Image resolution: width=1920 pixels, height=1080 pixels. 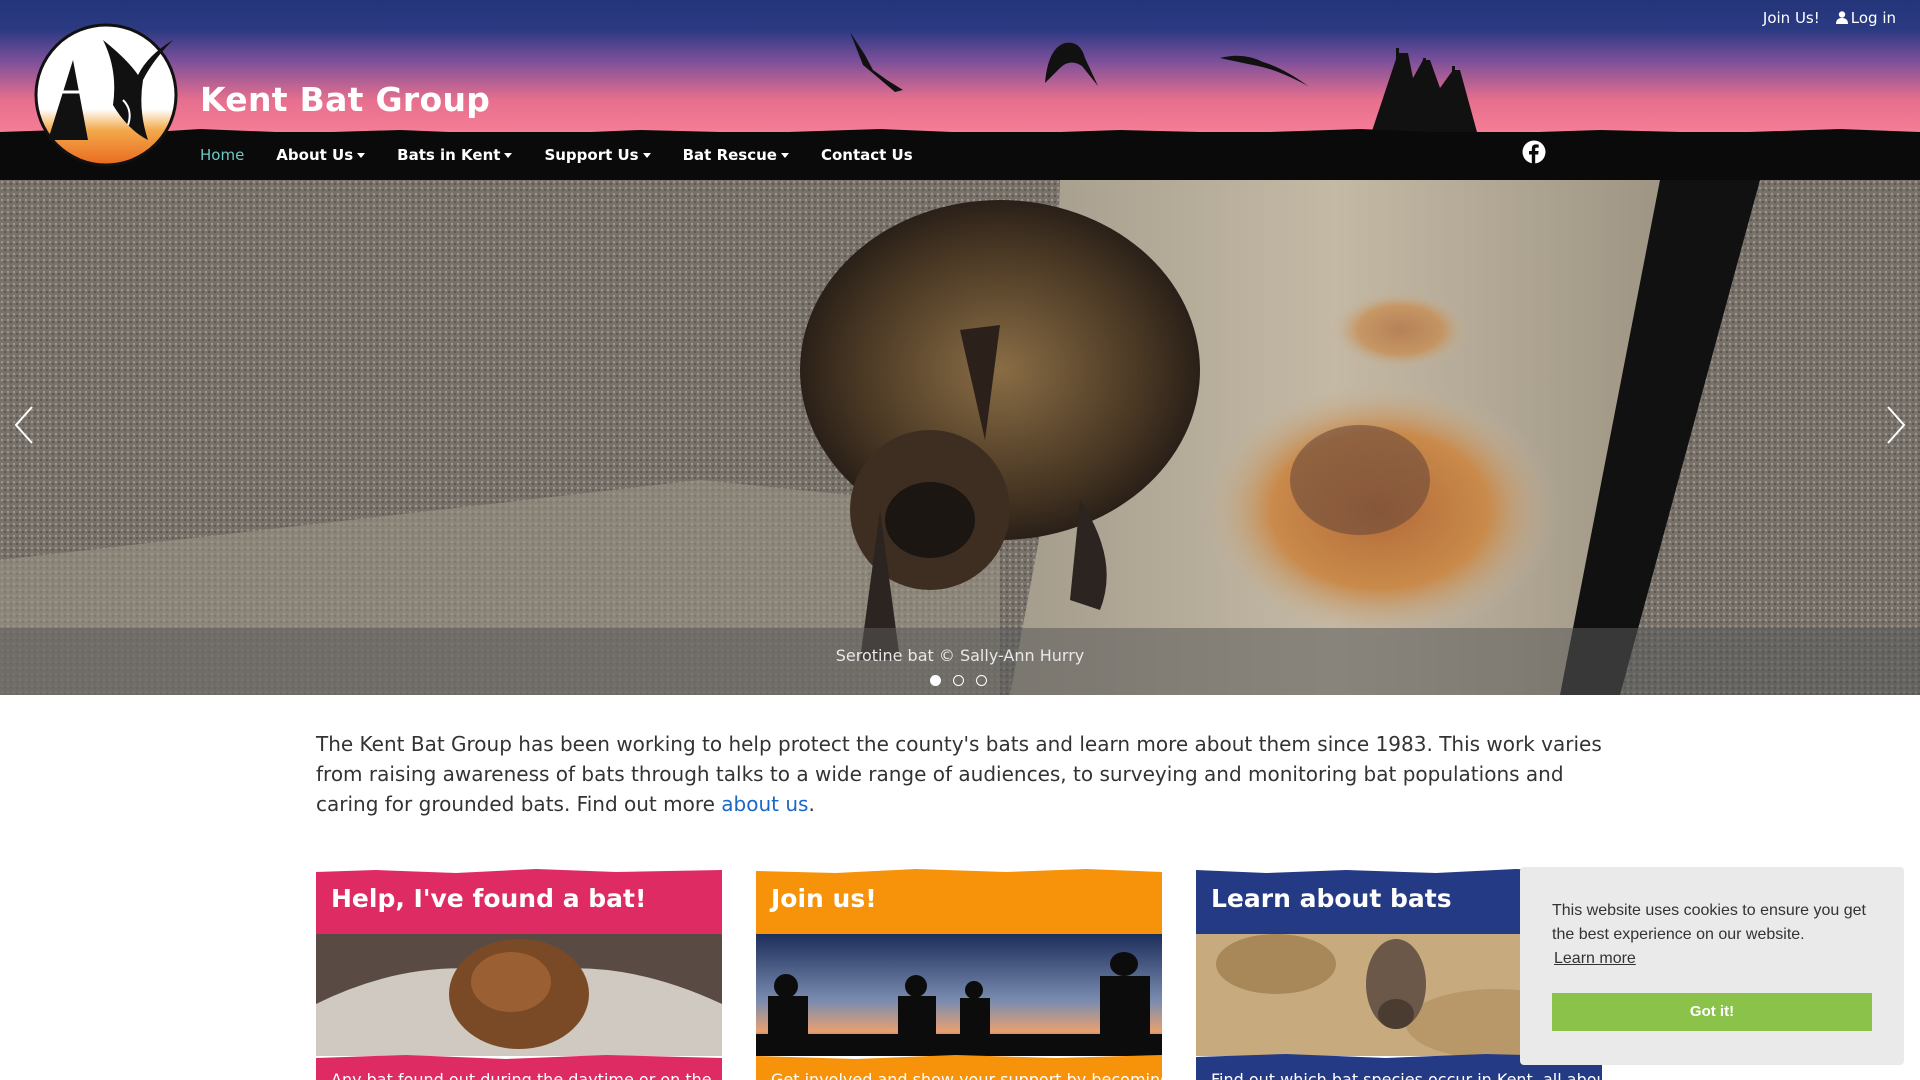 I want to click on log-in-link: Log in, so click(x=1865, y=18).